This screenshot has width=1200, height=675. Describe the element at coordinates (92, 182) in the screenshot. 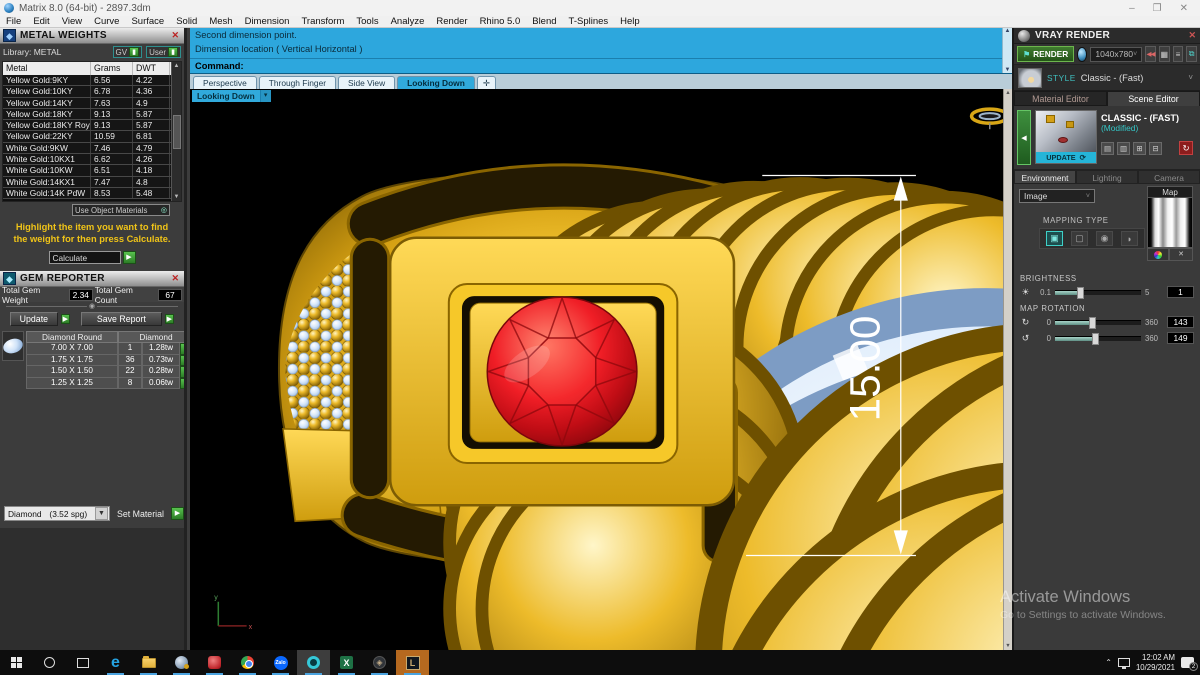

I see `metal-row: White Gold:14KX1 7.47 4.8` at that location.